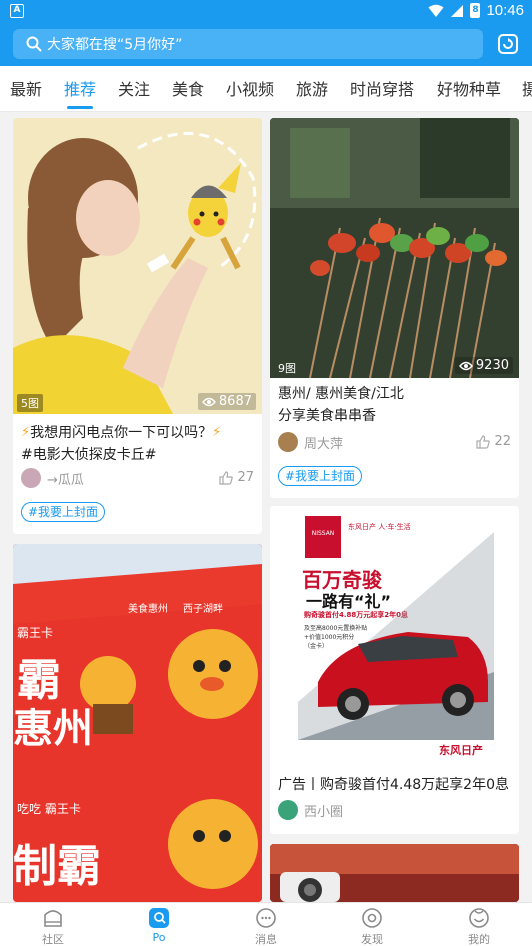 The height and width of the screenshot is (946, 532). I want to click on post-author: →瓜瓜, so click(52, 478).